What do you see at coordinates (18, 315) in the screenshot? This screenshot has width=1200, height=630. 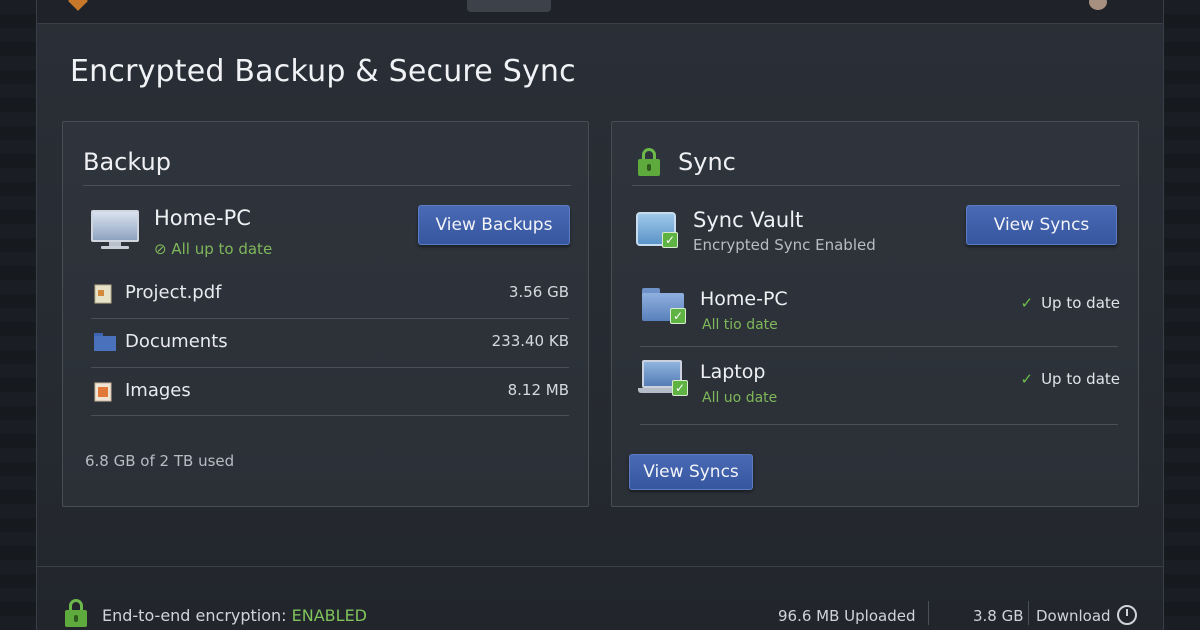 I see `background-code-left` at bounding box center [18, 315].